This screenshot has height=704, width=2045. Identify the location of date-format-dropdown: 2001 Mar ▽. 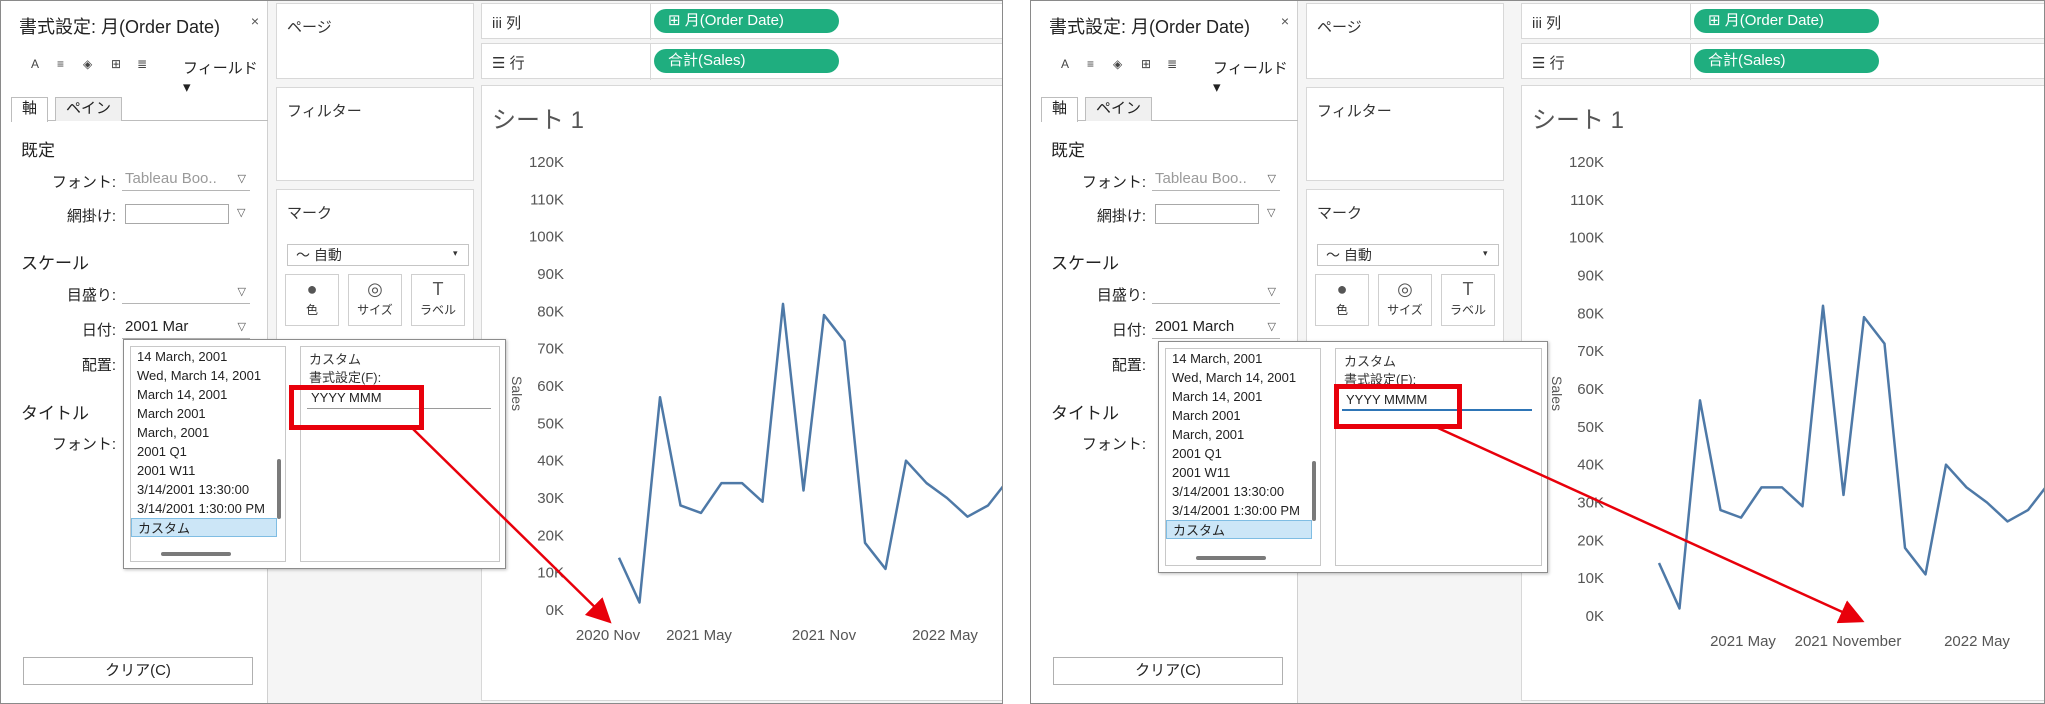
(186, 328).